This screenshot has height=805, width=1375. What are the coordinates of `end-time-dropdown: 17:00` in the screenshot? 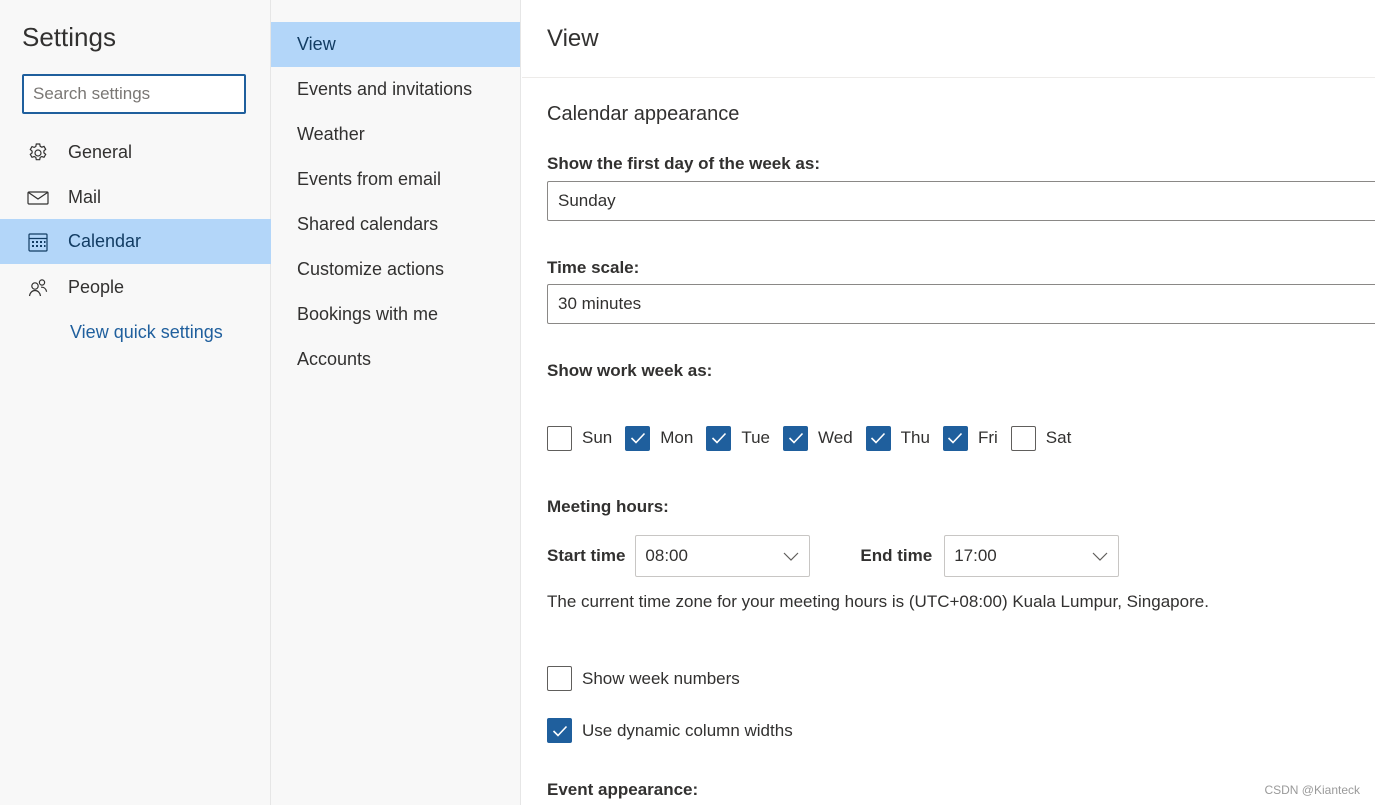 It's located at (1032, 556).